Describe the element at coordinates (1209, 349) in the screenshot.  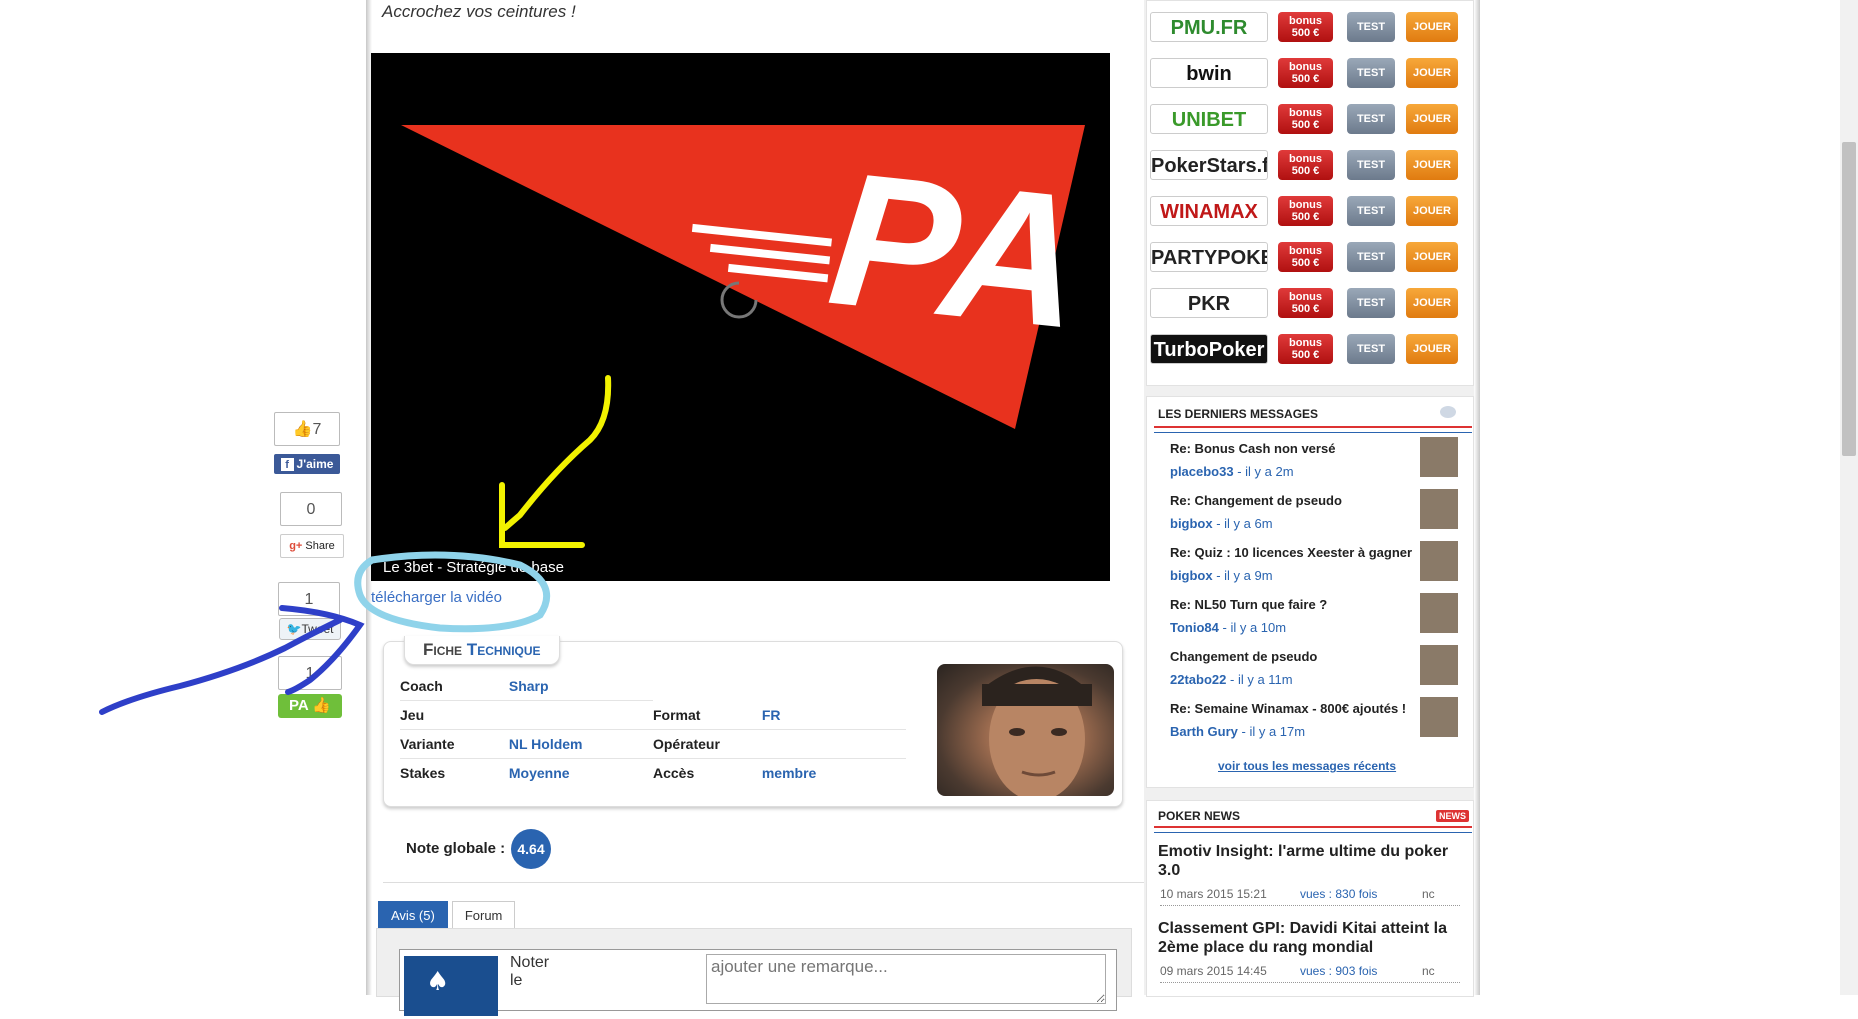
I see `operator-logo: TurboPoker` at that location.